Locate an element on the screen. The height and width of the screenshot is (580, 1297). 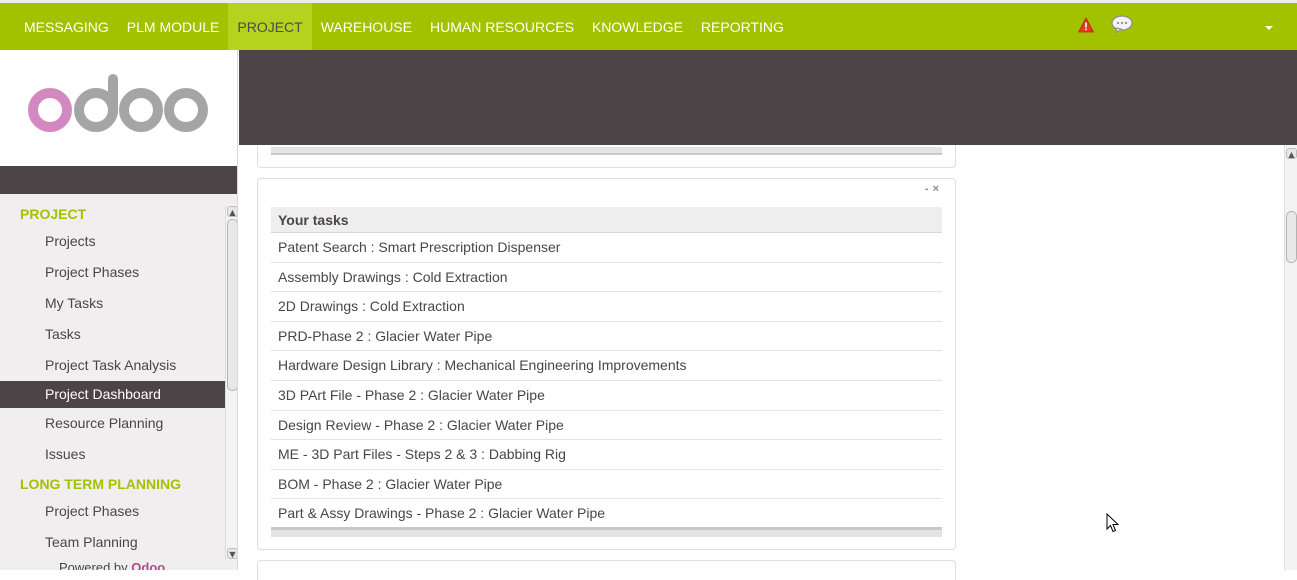
sidebar-item-project-task-analysis: Project Task Analysis is located at coordinates (112, 365).